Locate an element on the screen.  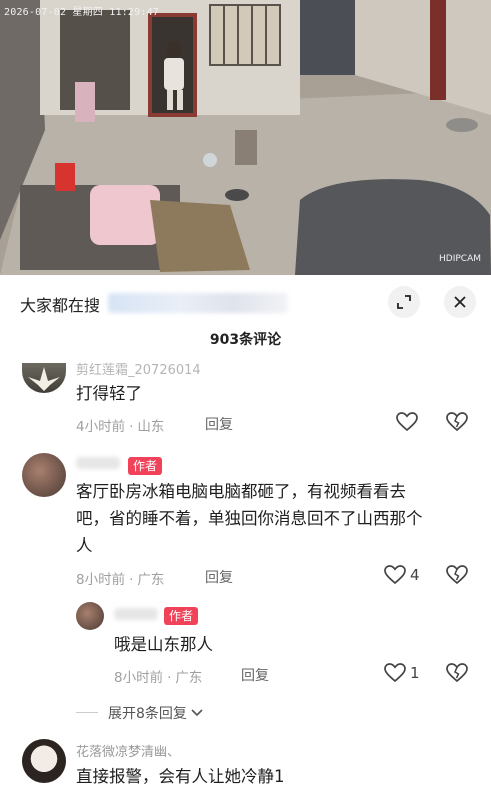
comment-username: 剪红莲霜_20726014 is located at coordinates (138, 368).